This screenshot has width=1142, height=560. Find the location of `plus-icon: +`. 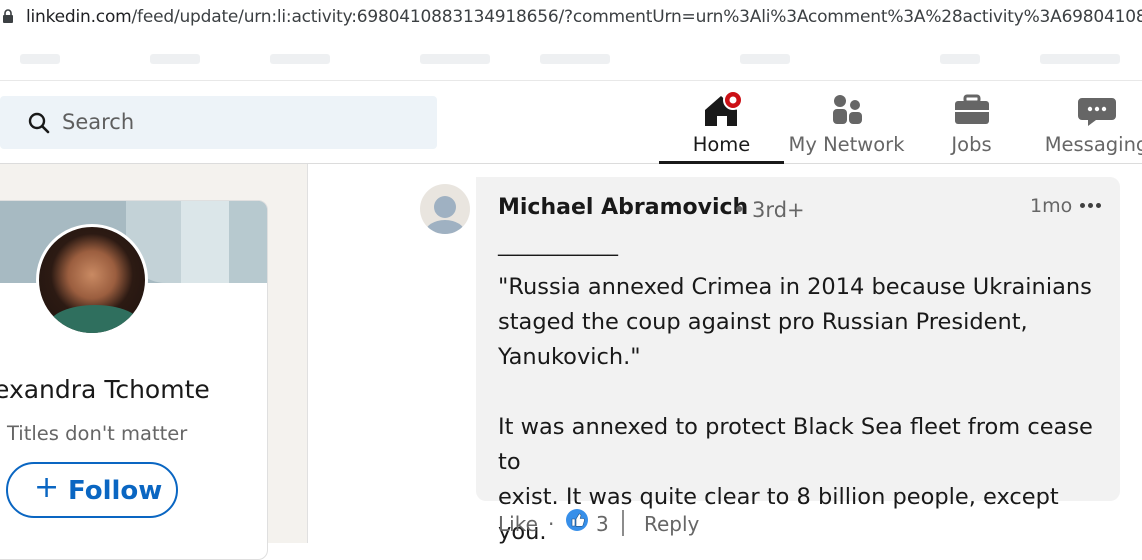

plus-icon: + is located at coordinates (47, 487).